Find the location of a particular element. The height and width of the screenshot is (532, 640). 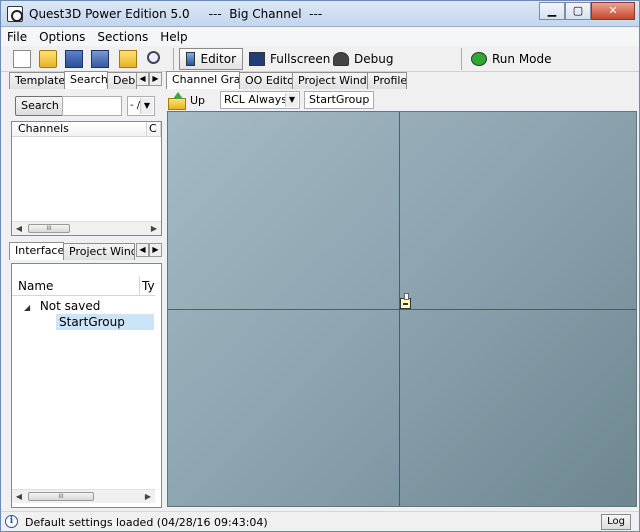

channel-node-icon is located at coordinates (405, 301).